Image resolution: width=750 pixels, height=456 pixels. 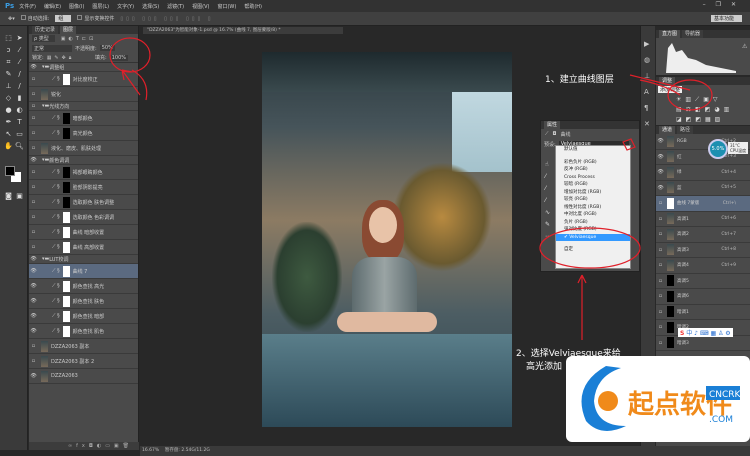 I want to click on watermark-logo: 起点软件 CNCRK .COM, so click(x=658, y=399).